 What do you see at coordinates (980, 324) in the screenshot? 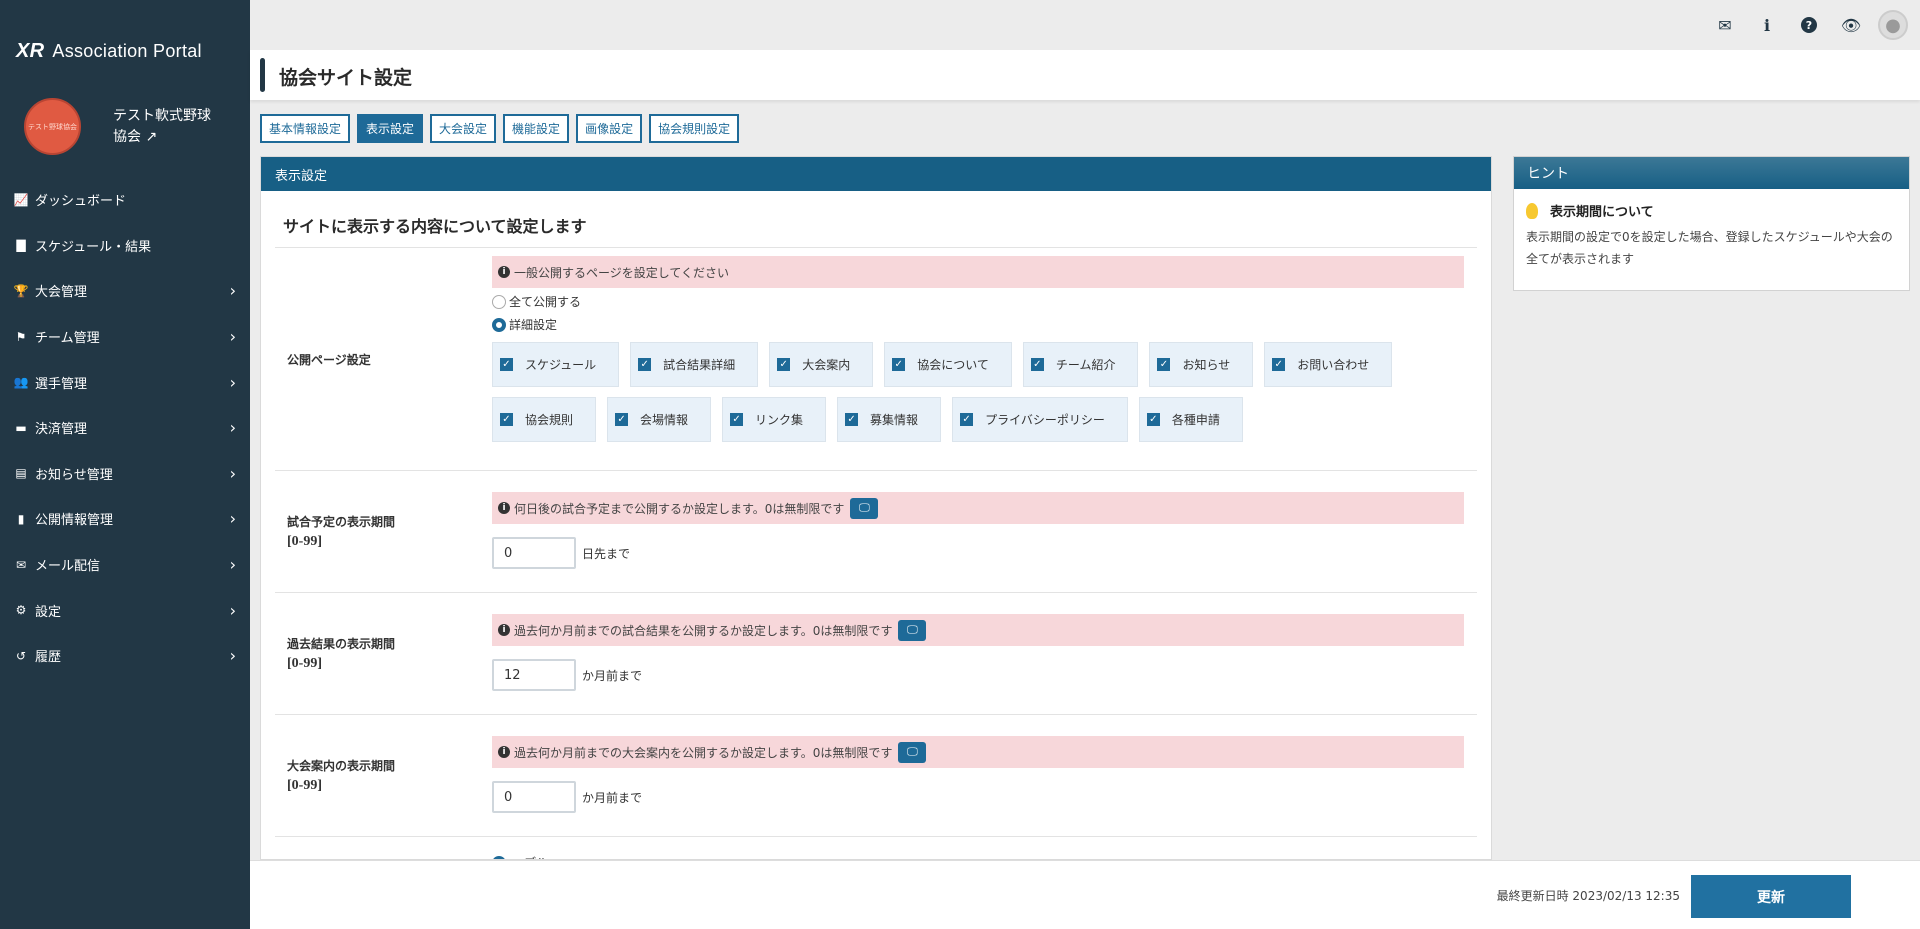
I see `visibility-radio-1: 詳細設定` at bounding box center [980, 324].